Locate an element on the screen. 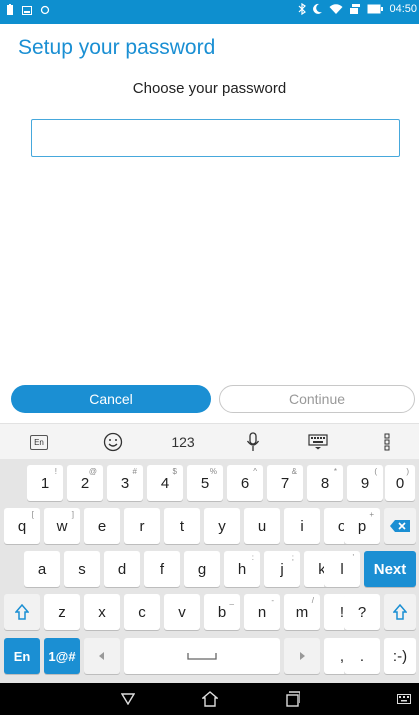  cursor-right-key is located at coordinates (302, 656).